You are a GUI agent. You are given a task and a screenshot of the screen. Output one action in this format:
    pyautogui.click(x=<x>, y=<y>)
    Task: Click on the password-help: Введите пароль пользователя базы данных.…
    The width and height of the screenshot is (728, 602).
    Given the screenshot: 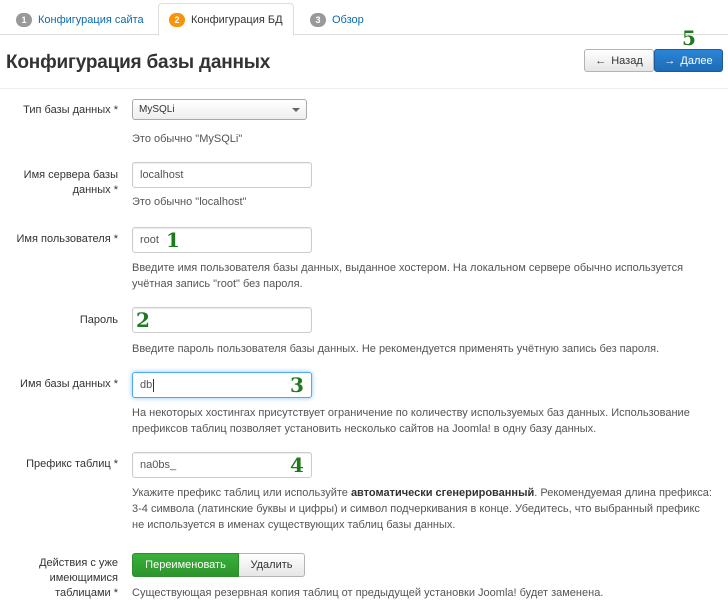 What is the action you would take?
    pyautogui.click(x=396, y=349)
    